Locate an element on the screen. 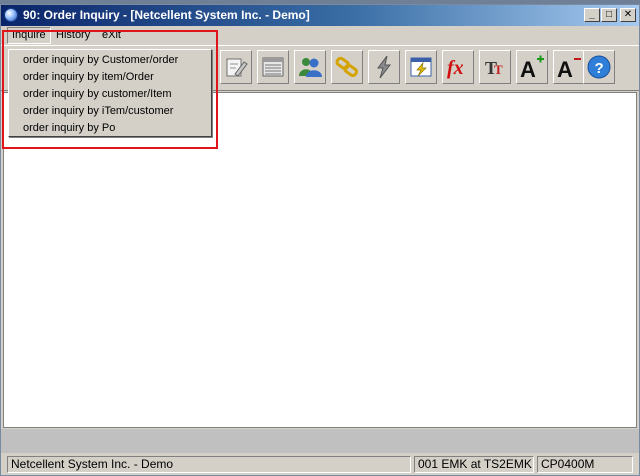 This screenshot has height=476, width=640. minimize-button: _ is located at coordinates (592, 15).